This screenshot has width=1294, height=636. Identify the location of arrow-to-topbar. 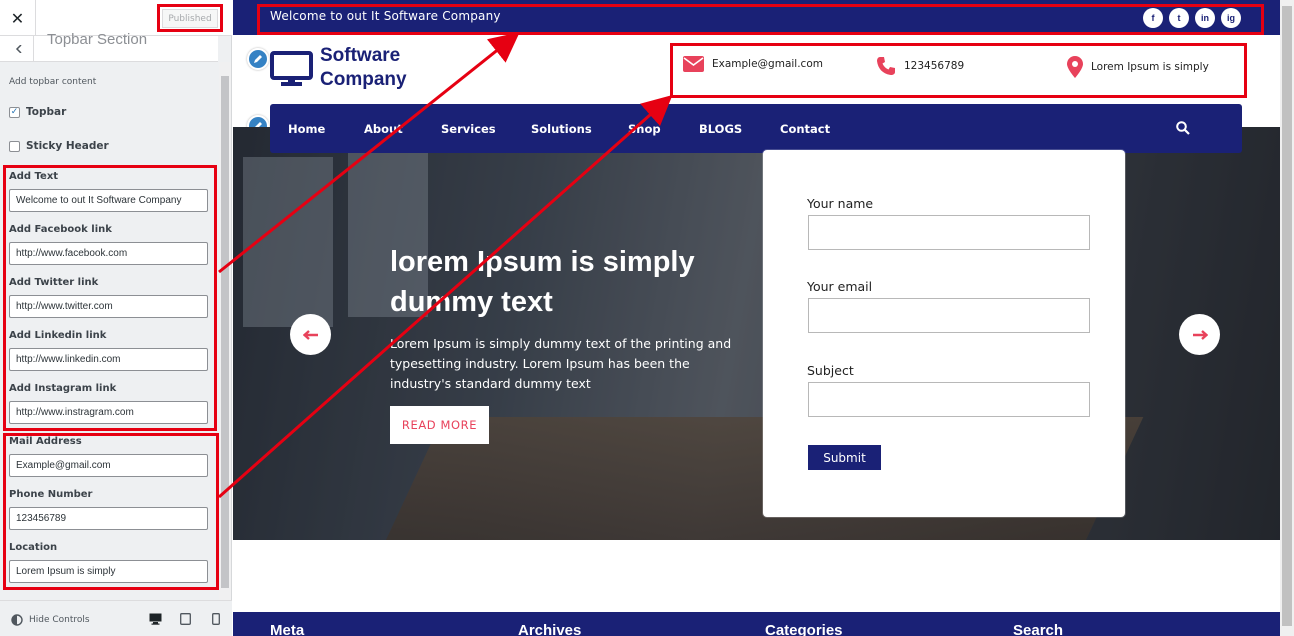
(369, 153).